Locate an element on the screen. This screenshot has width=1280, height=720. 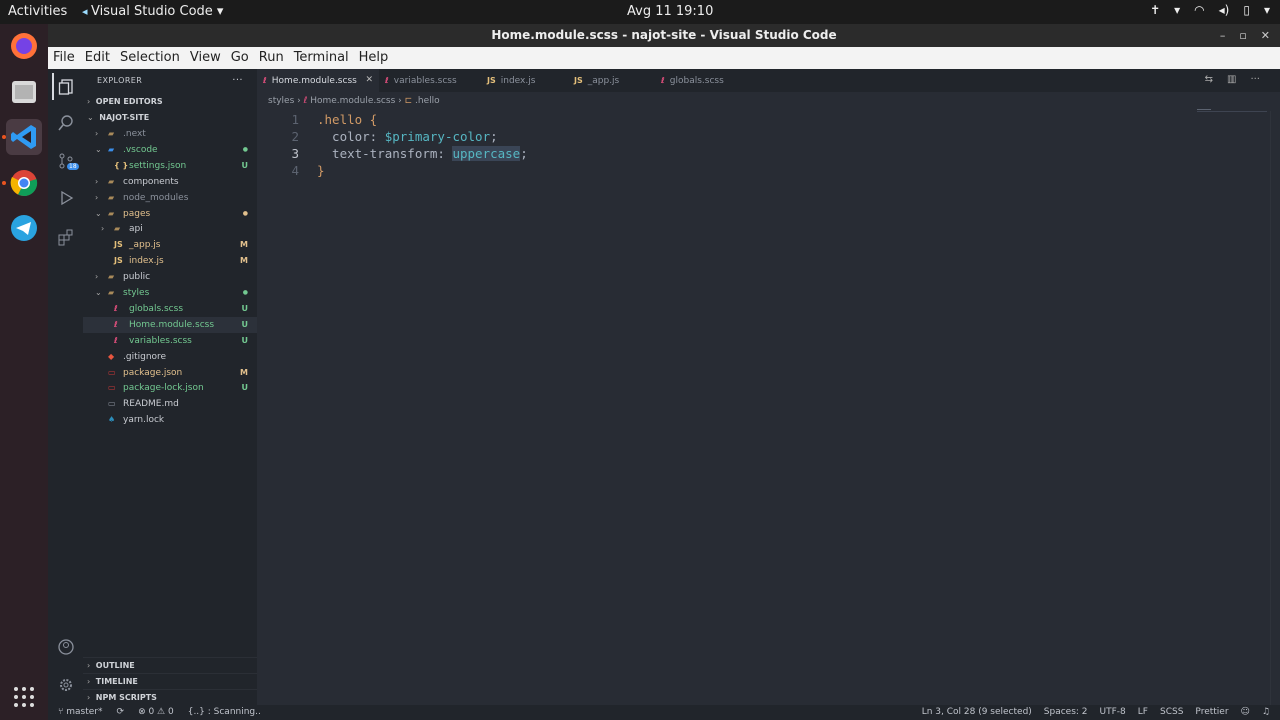
encoding-status: UTF-8 is located at coordinates (1113, 712).